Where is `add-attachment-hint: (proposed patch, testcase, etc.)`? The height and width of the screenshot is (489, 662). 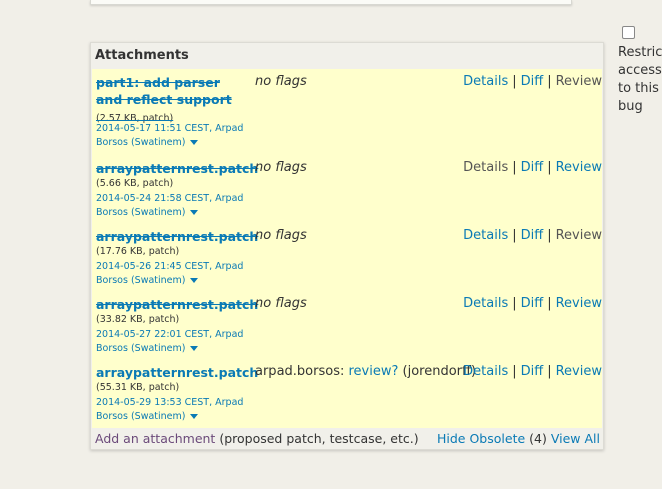
add-attachment-hint: (proposed patch, testcase, etc.) is located at coordinates (319, 438).